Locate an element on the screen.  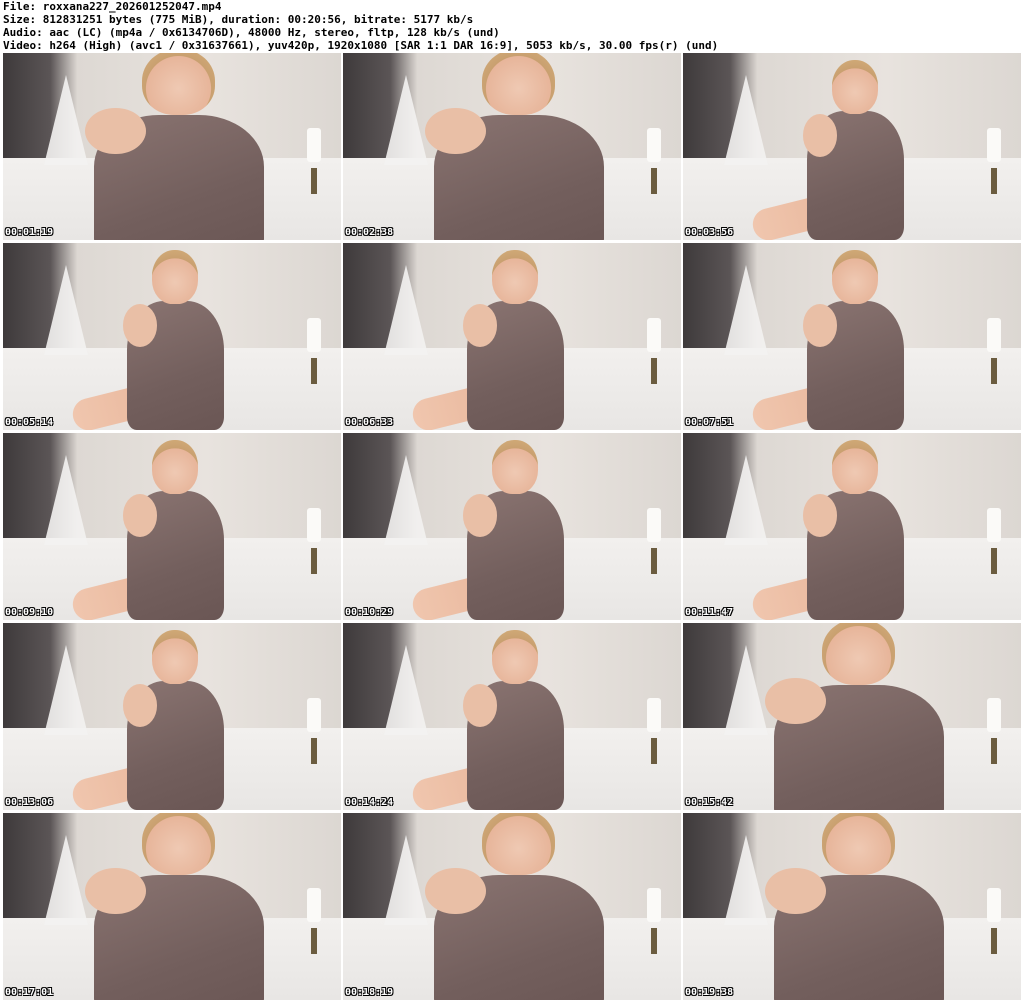
frame-timestamp: 00:13:06 is located at coordinates (29, 802).